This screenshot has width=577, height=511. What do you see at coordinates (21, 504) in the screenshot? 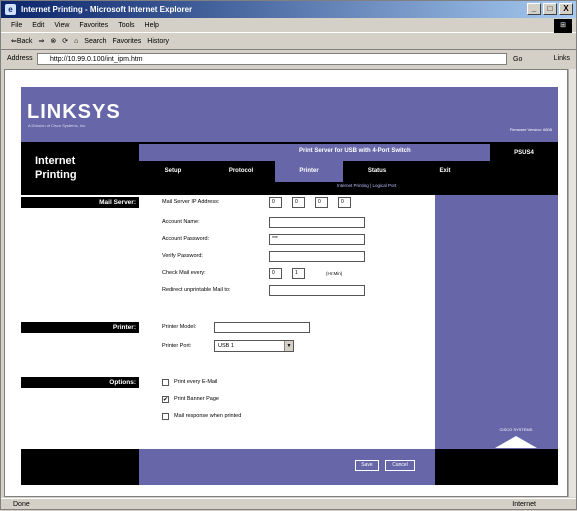
I see `status-text: Done` at bounding box center [21, 504].